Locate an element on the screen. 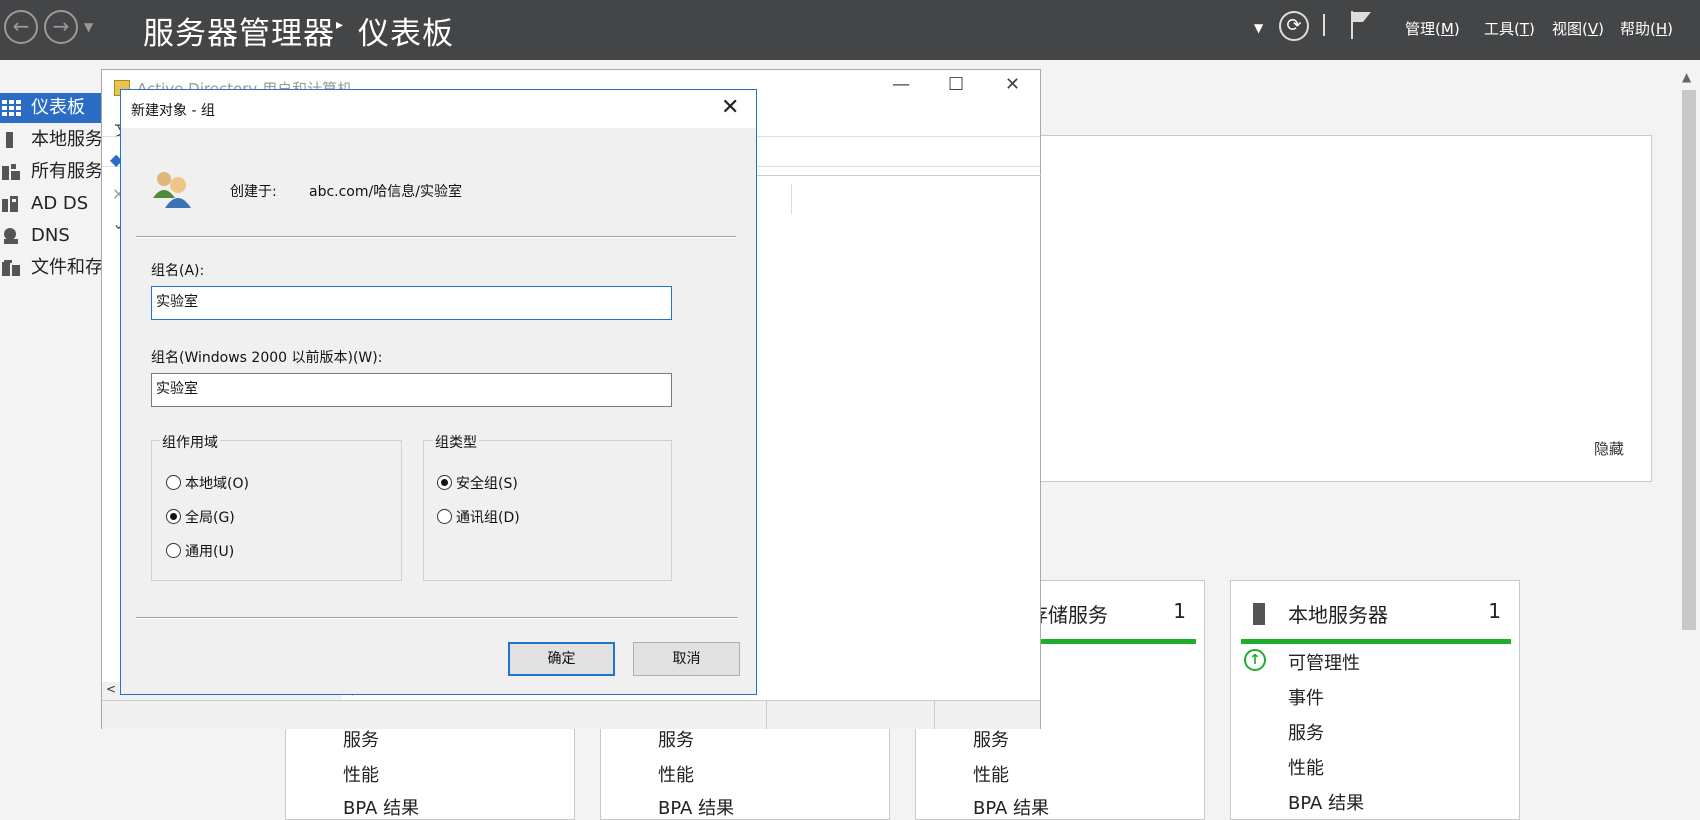 This screenshot has width=1700, height=820. sidebar-item-label: 文件和存 is located at coordinates (67, 267).